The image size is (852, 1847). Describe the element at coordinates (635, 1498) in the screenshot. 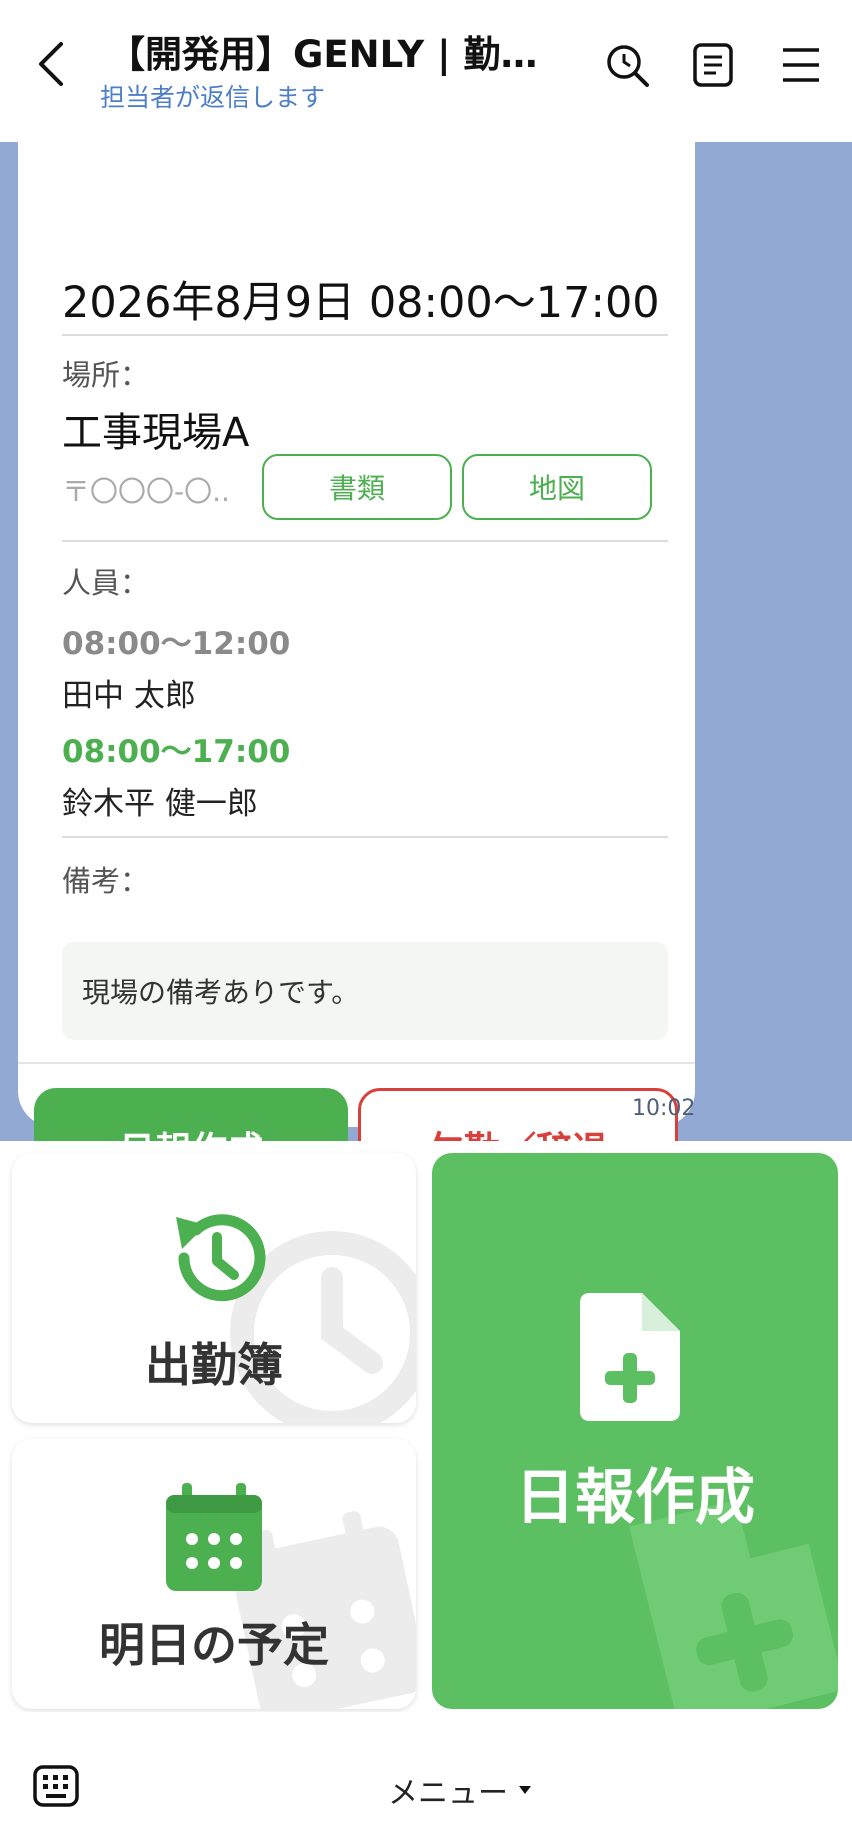

I see `daily-report-label: 日報作成` at that location.